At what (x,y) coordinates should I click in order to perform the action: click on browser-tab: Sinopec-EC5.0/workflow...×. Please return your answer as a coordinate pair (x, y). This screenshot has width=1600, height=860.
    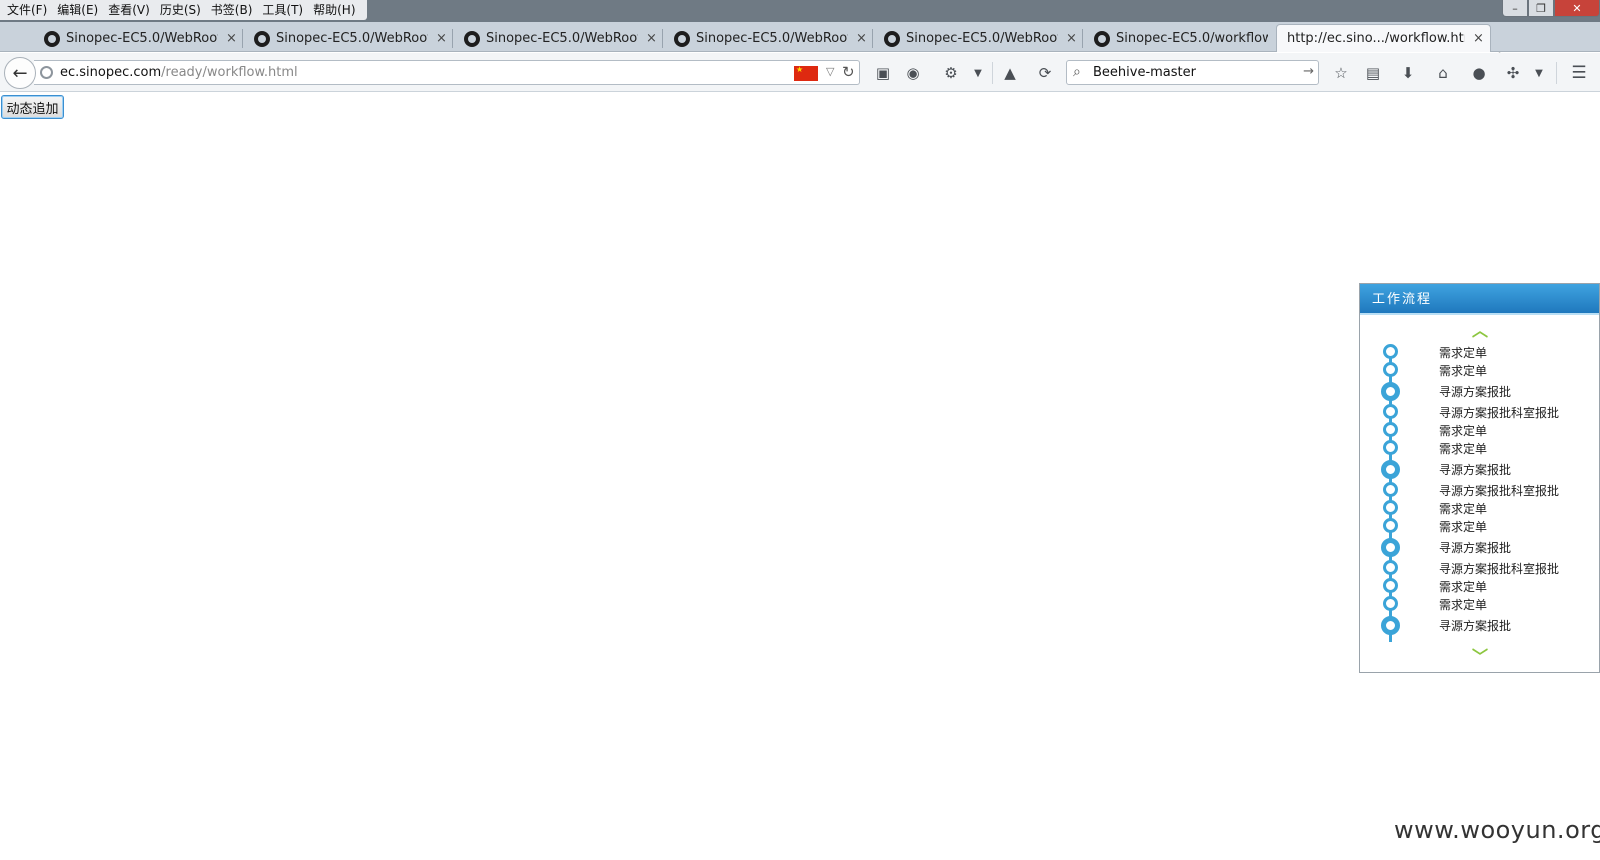
    Looking at the image, I should click on (1181, 38).